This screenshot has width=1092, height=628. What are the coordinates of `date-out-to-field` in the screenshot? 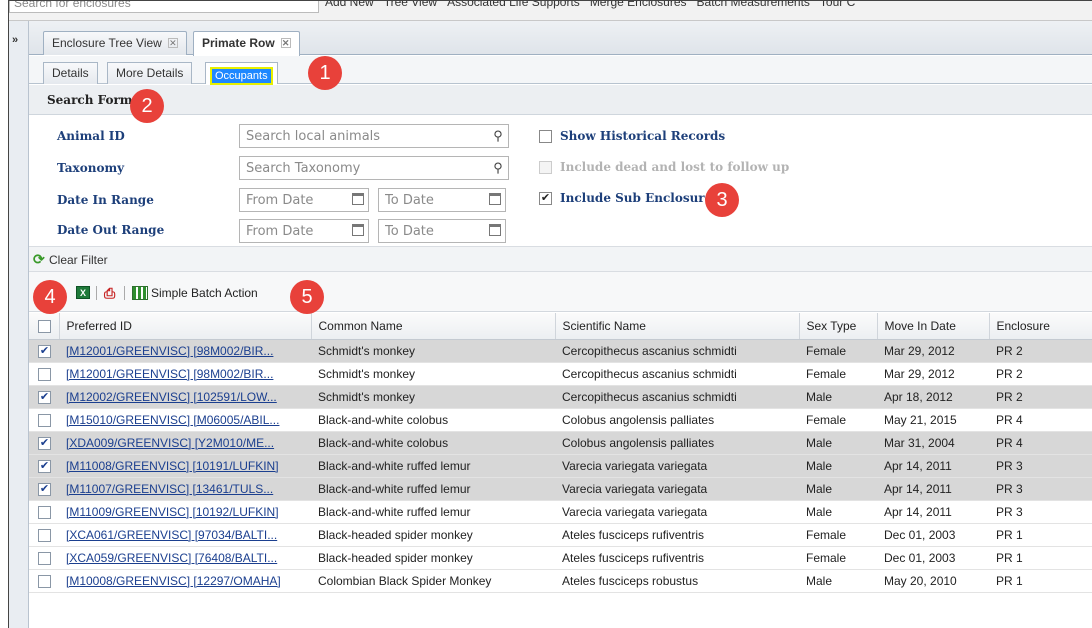 It's located at (442, 231).